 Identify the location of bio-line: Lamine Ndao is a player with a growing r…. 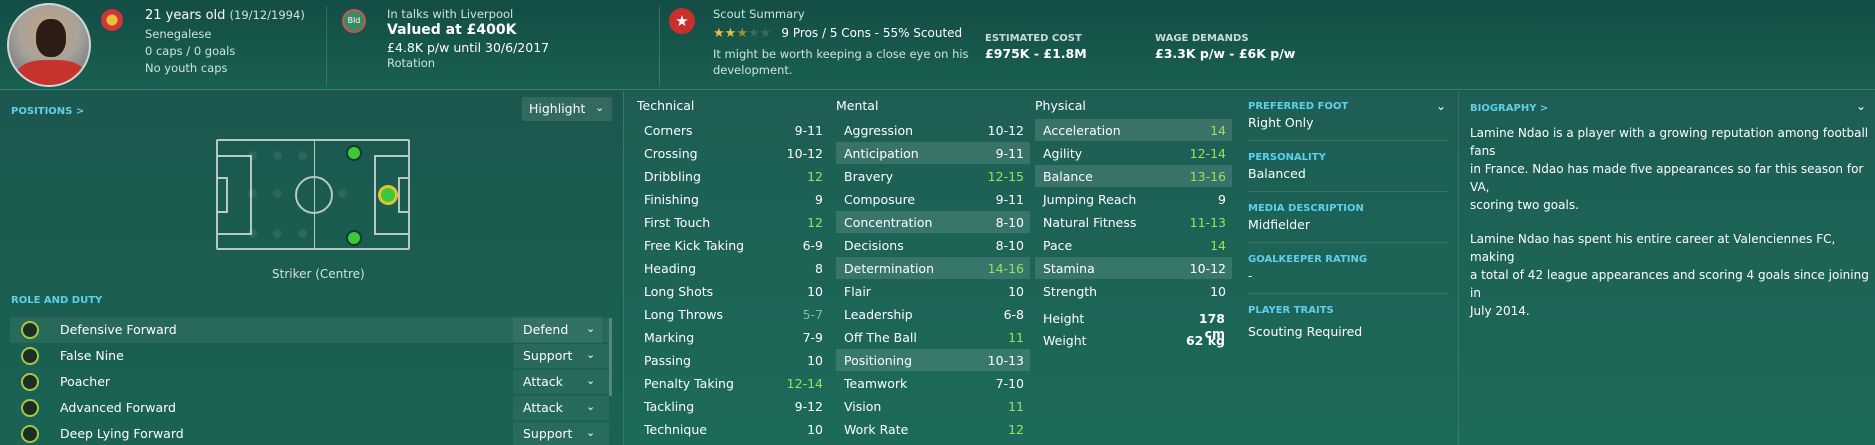
(1669, 142).